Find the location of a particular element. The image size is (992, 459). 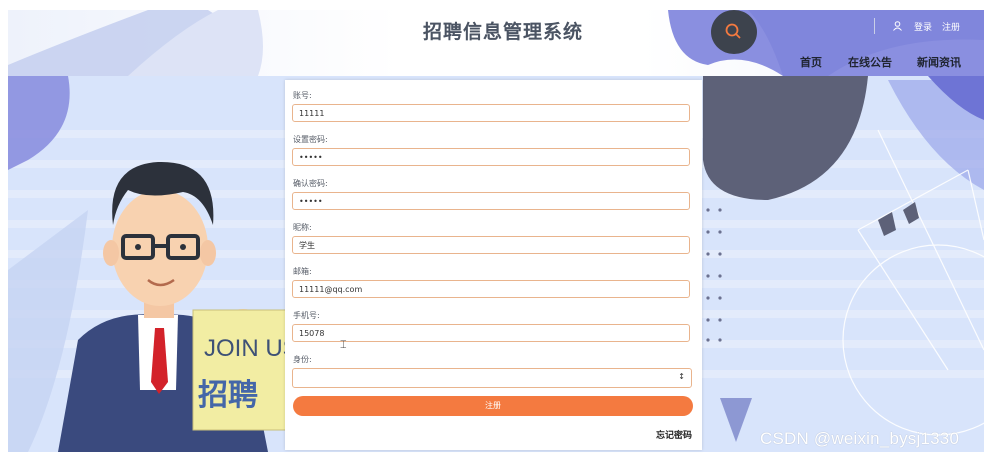

confirm-password-input: ••••• is located at coordinates (491, 201).